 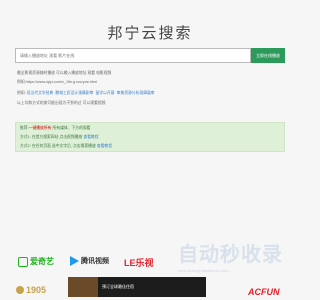 I want to click on letv-logo: LE乐视, so click(x=139, y=262).